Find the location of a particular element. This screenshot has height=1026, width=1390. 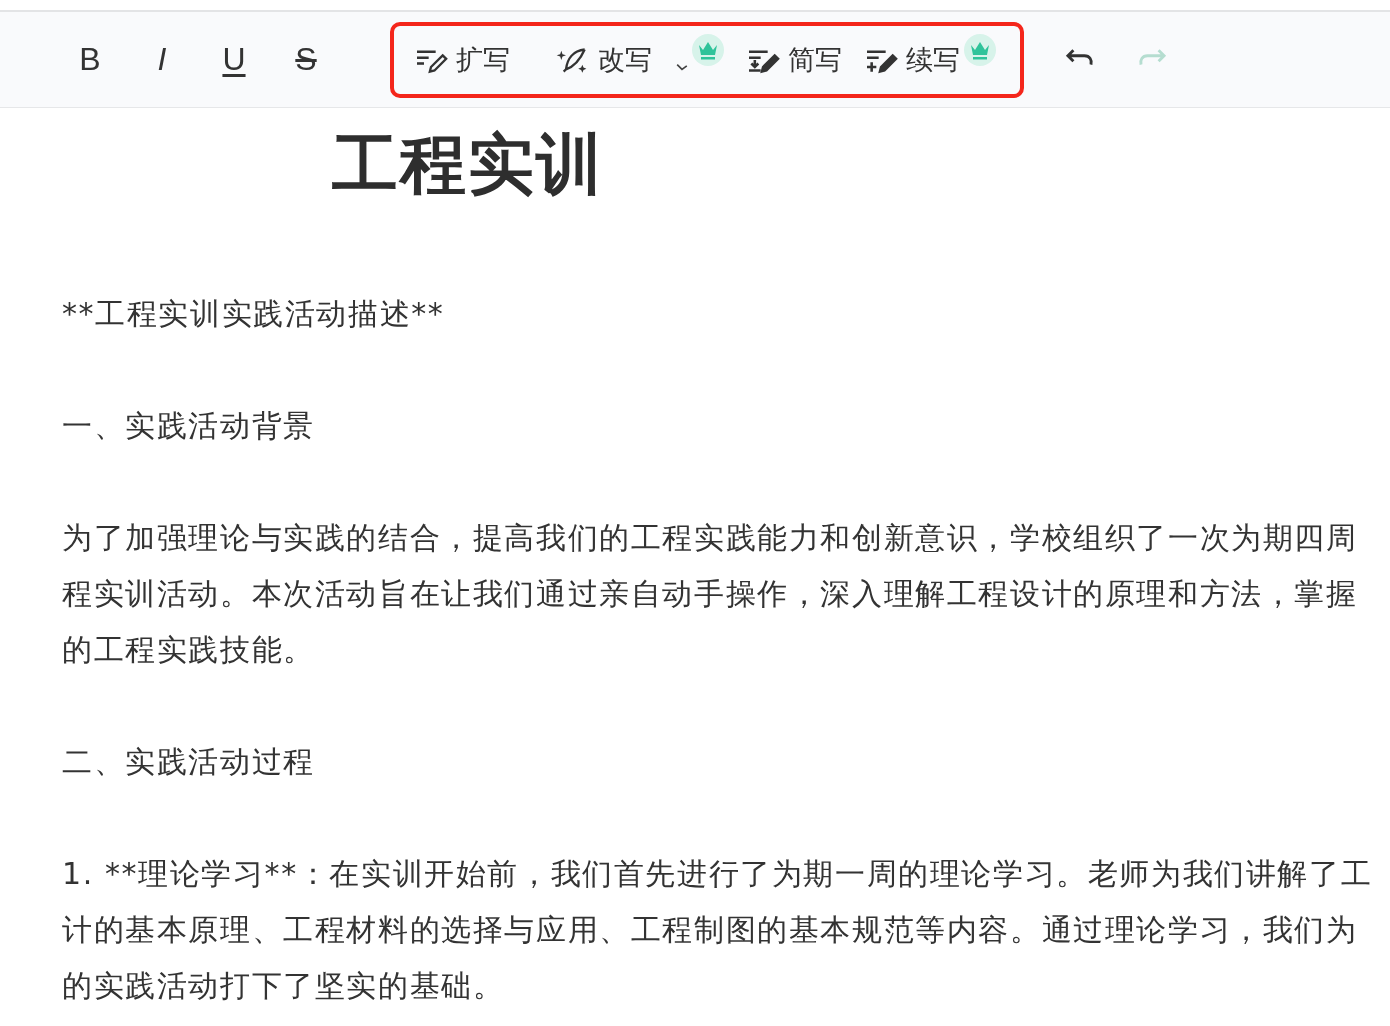

continue-button: 续写 is located at coordinates (912, 59).